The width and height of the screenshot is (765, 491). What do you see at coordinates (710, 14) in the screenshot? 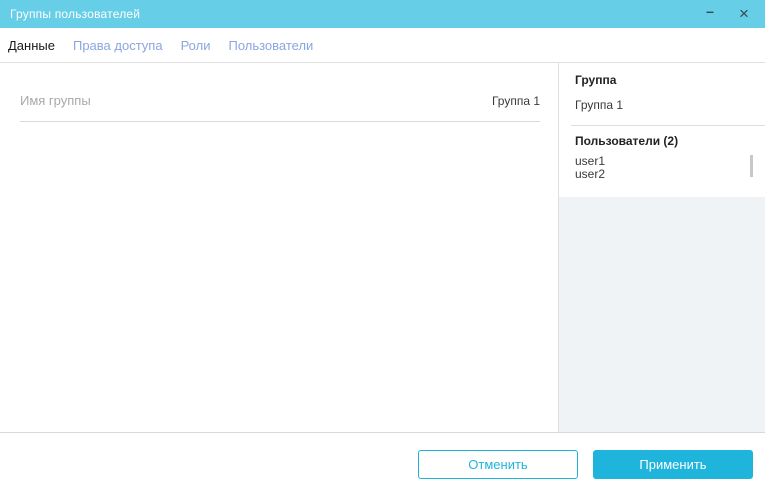
I see `minimize-icon: –` at bounding box center [710, 14].